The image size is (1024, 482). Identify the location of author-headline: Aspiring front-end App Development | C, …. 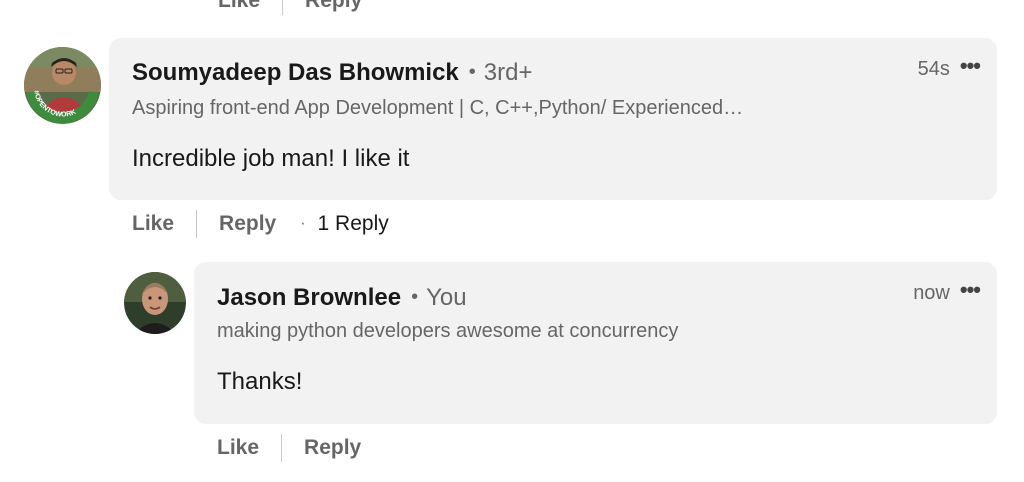
(438, 108).